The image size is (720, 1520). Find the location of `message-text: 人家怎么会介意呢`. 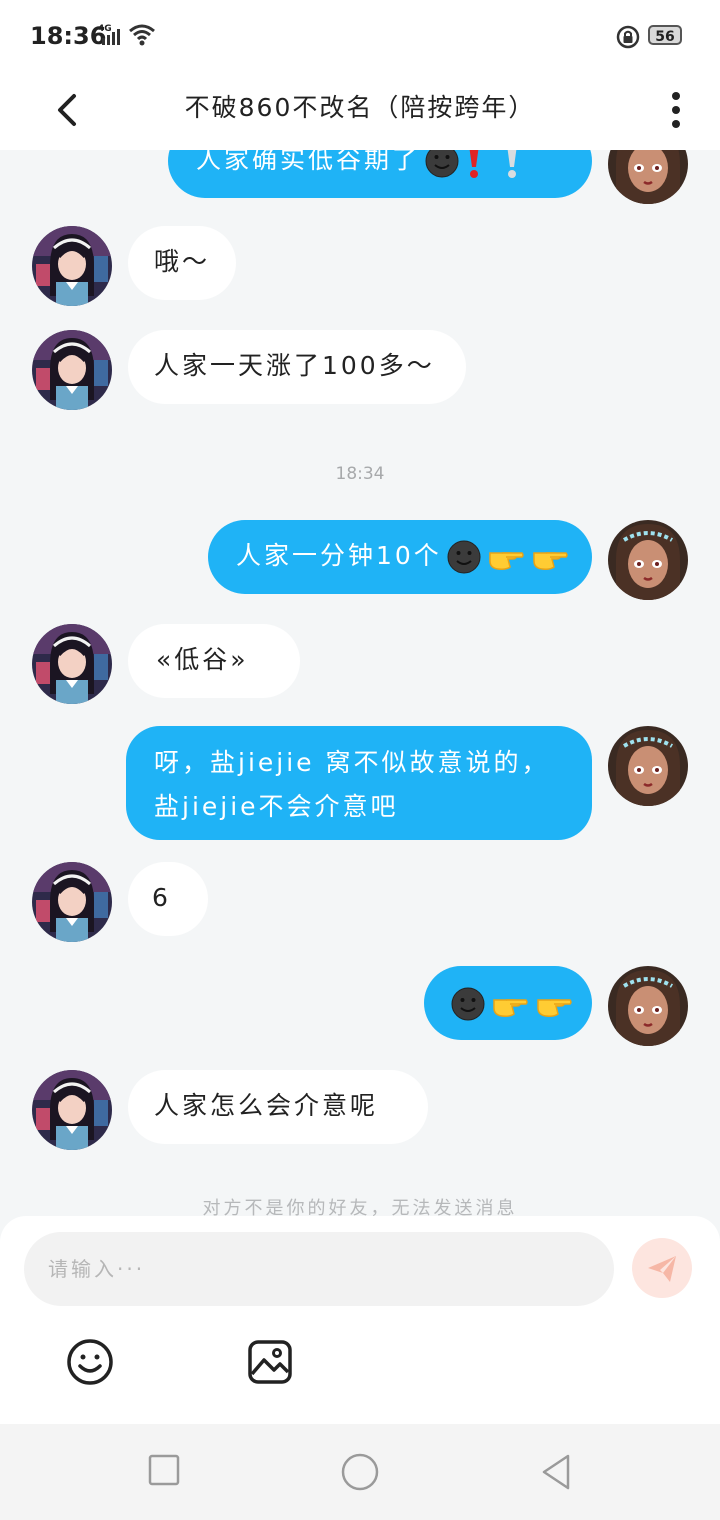

message-text: 人家怎么会介意呢 is located at coordinates (266, 1105).